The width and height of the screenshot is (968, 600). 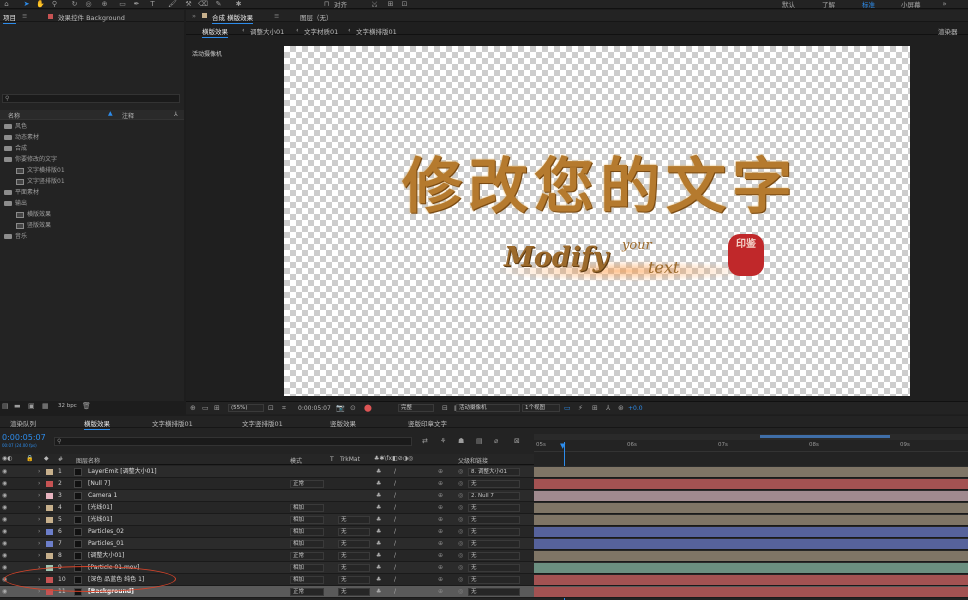 I want to click on parent-dropdown: 无, so click(x=494, y=484).